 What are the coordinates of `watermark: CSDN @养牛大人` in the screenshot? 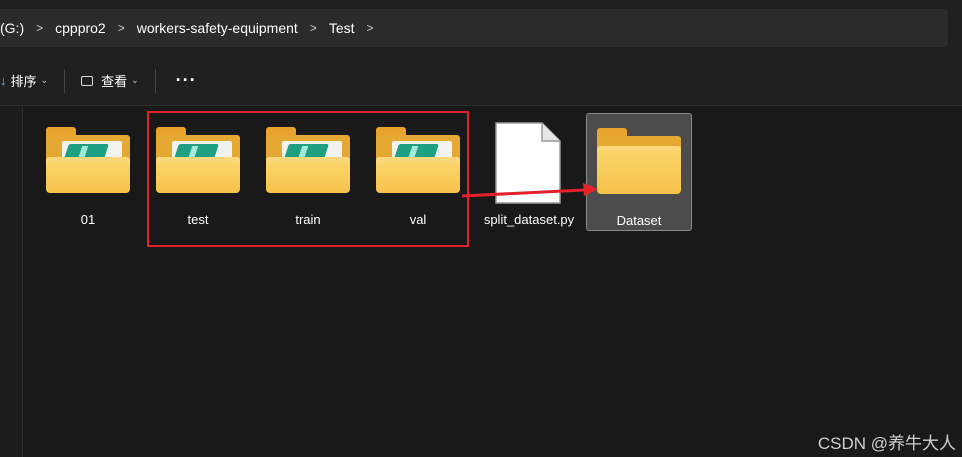 It's located at (886, 443).